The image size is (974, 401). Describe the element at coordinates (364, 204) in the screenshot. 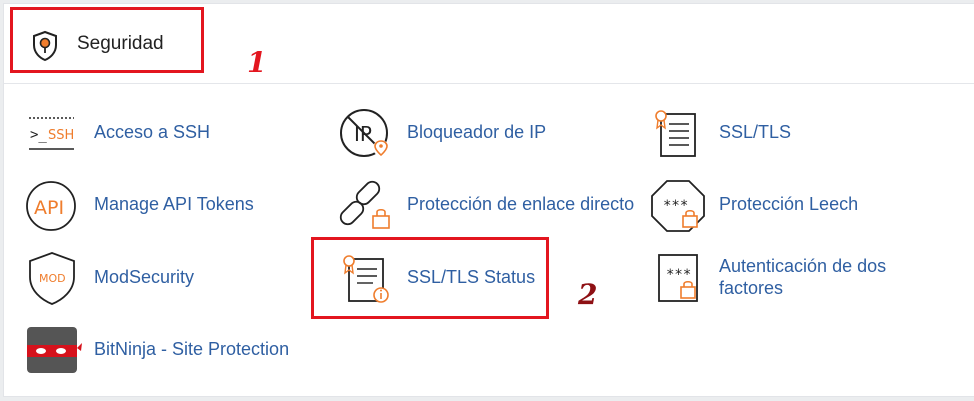

I see `broken-link-lock-icon` at that location.